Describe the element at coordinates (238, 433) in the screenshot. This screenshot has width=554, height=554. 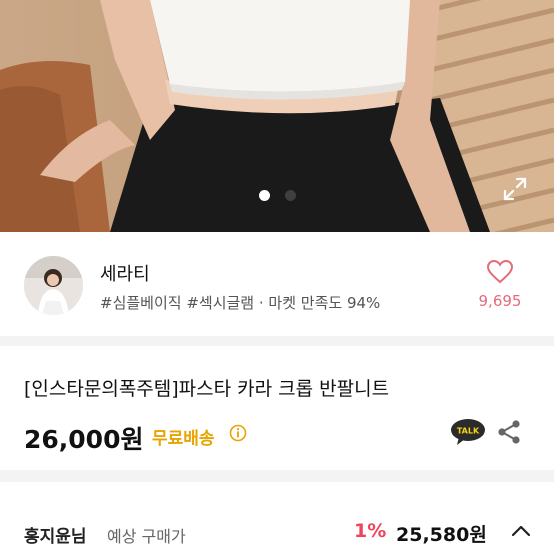
I see `info-icon` at that location.